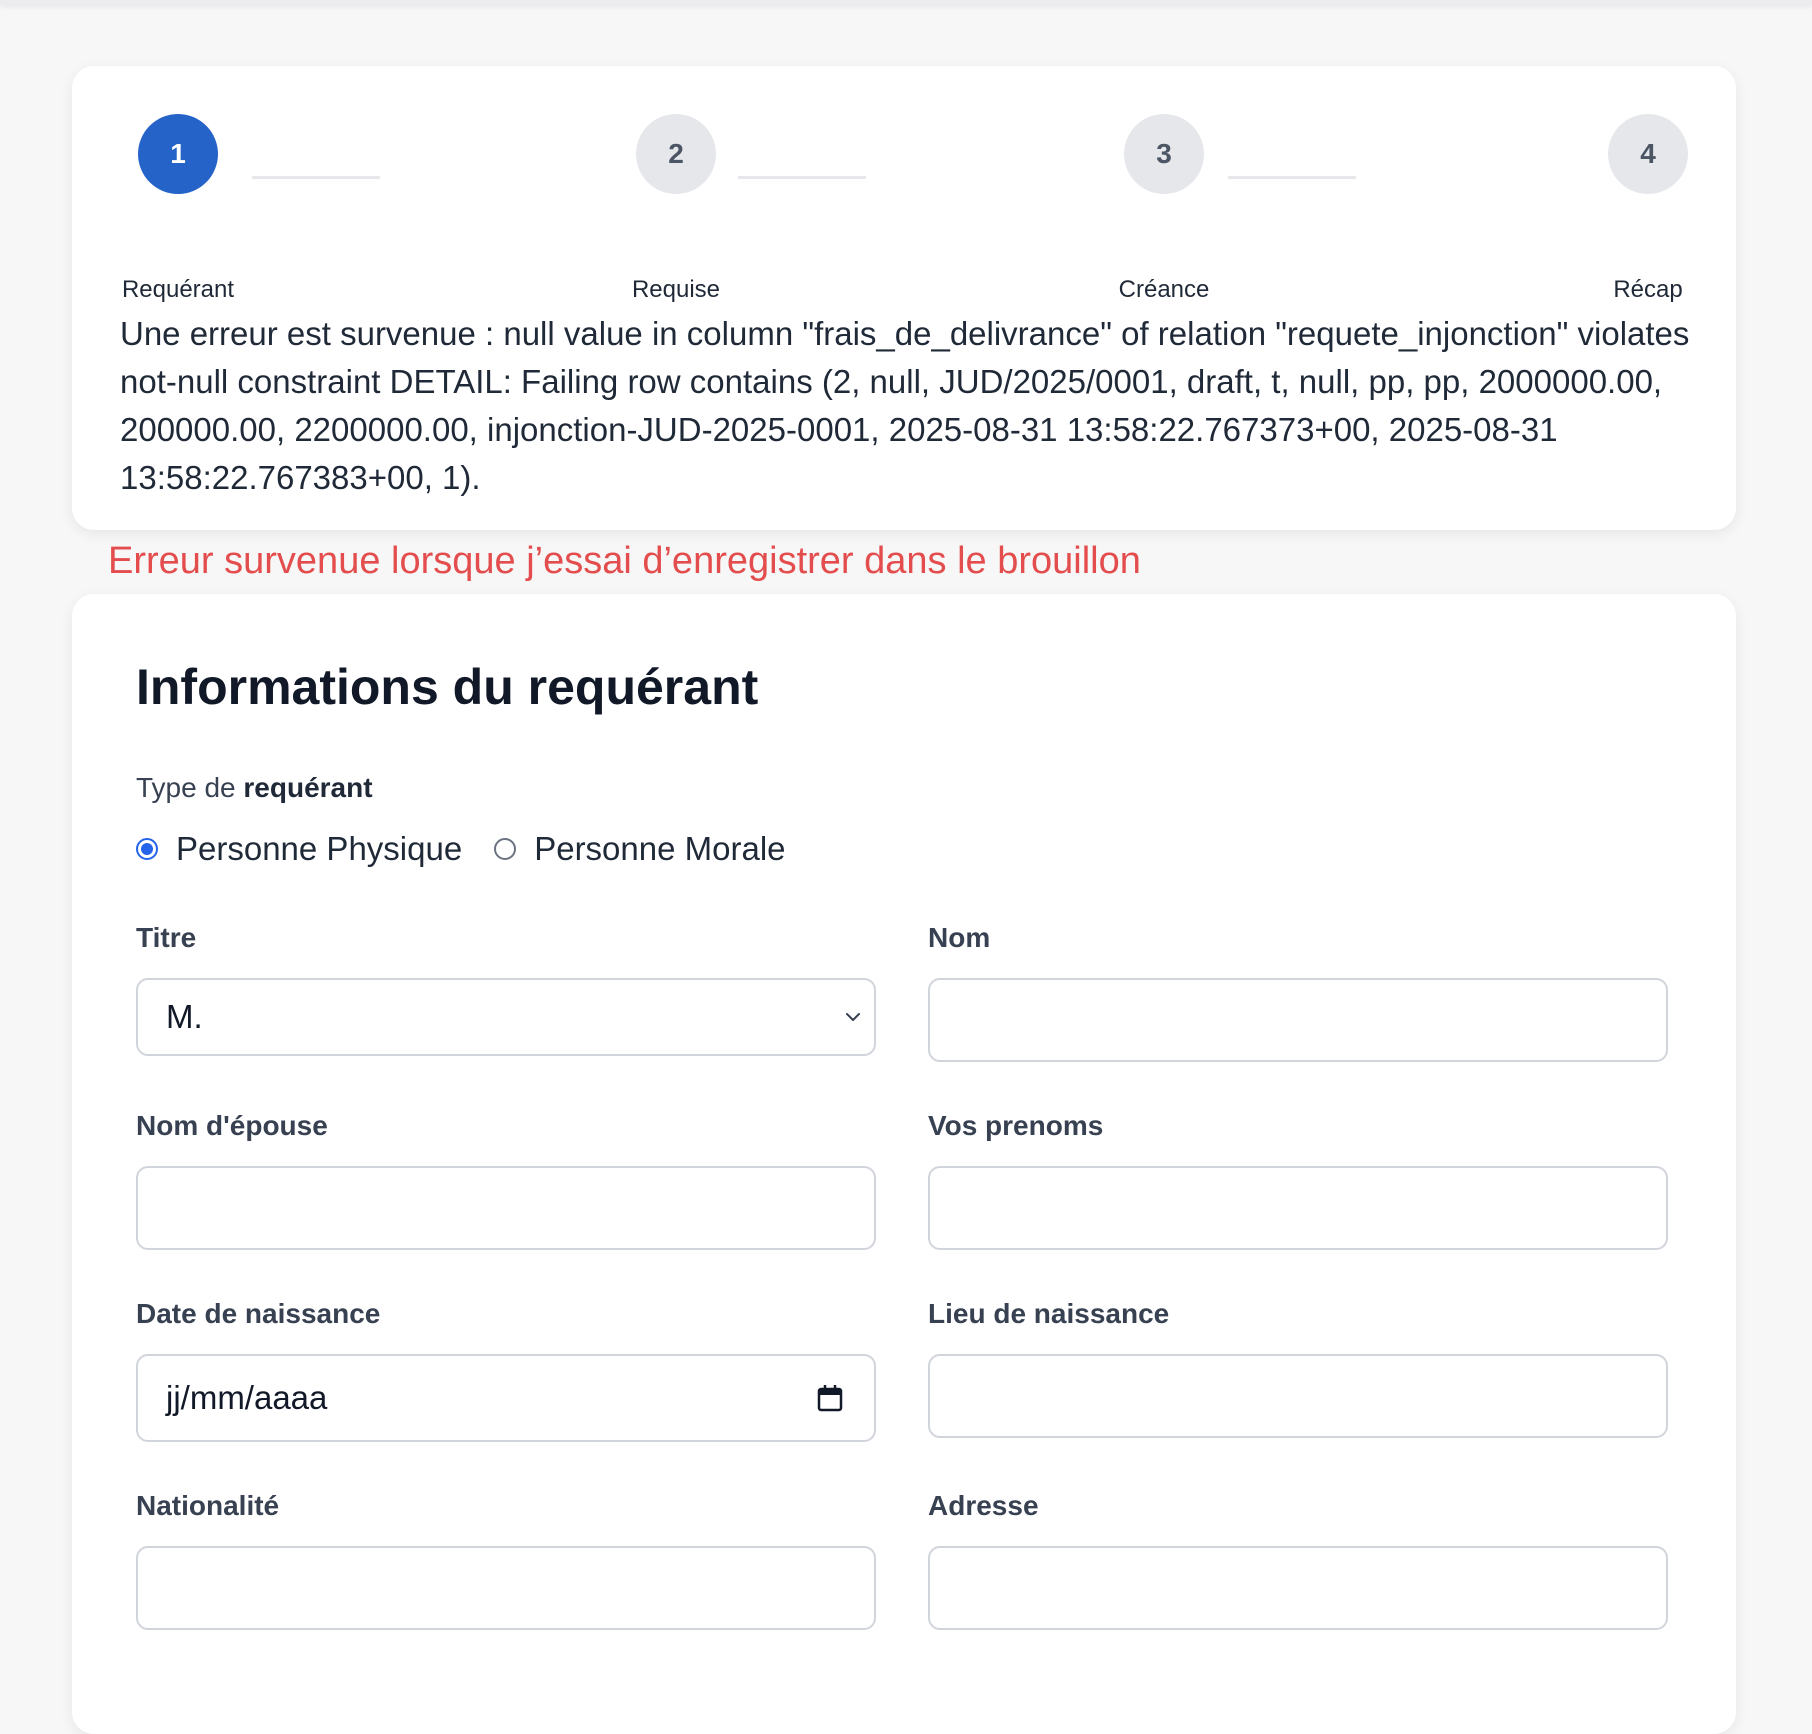 This screenshot has height=1734, width=1812. What do you see at coordinates (830, 1398) in the screenshot?
I see `calendar-icon` at bounding box center [830, 1398].